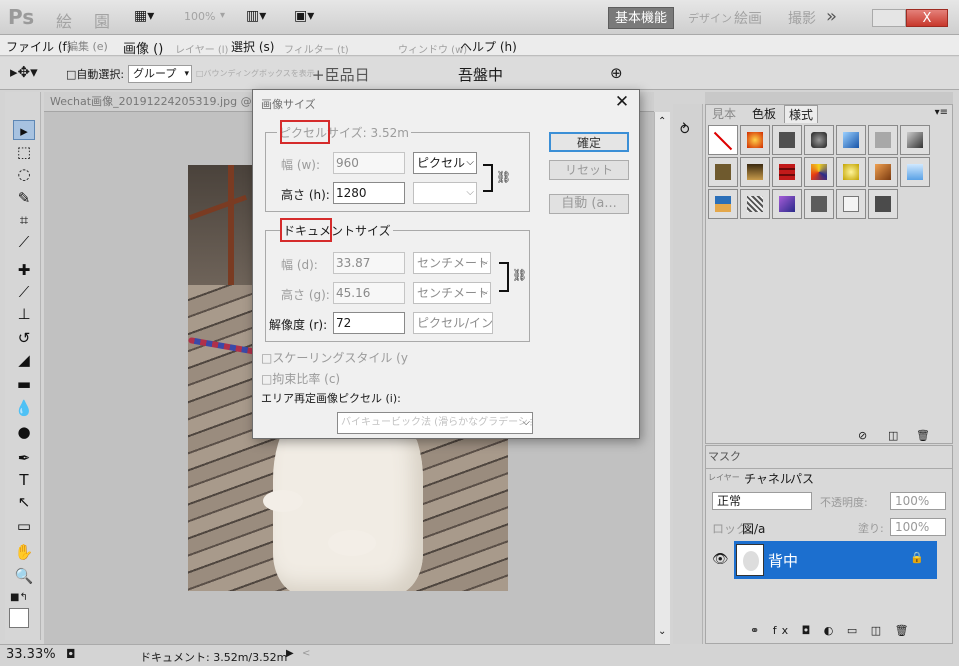 The image size is (959, 666). What do you see at coordinates (662, 378) in the screenshot?
I see `vertical-scrollbar: ⌃ ⌄` at bounding box center [662, 378].